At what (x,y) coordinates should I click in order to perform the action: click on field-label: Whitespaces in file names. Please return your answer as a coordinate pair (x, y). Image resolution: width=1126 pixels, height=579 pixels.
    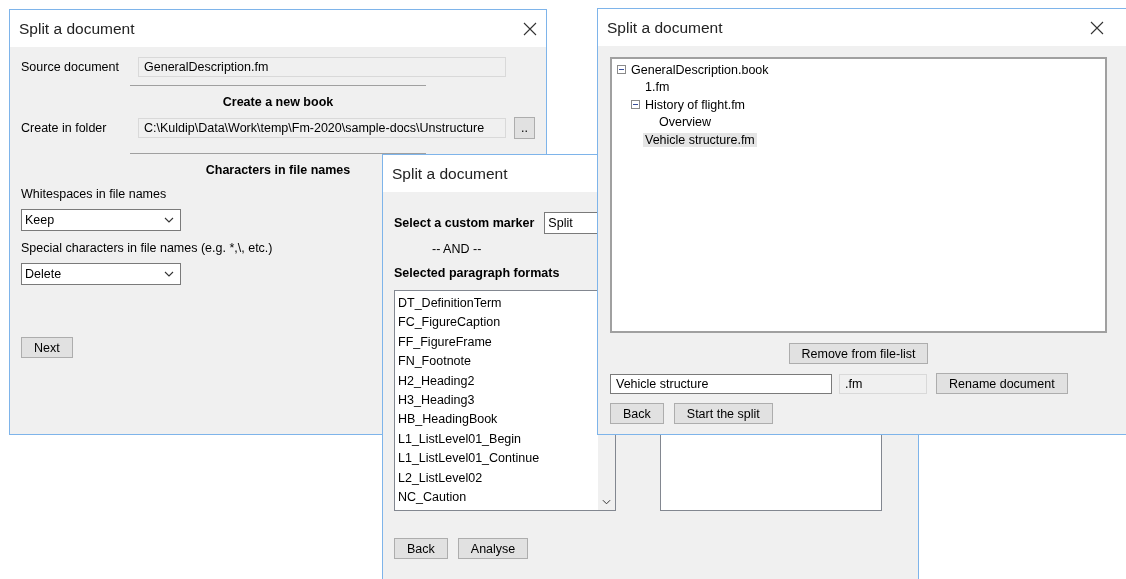
    Looking at the image, I should click on (94, 194).